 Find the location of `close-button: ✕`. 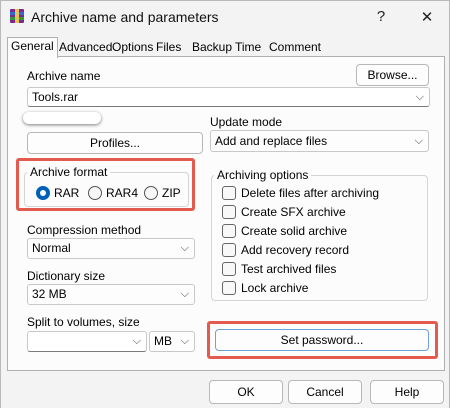

close-button: ✕ is located at coordinates (427, 16).